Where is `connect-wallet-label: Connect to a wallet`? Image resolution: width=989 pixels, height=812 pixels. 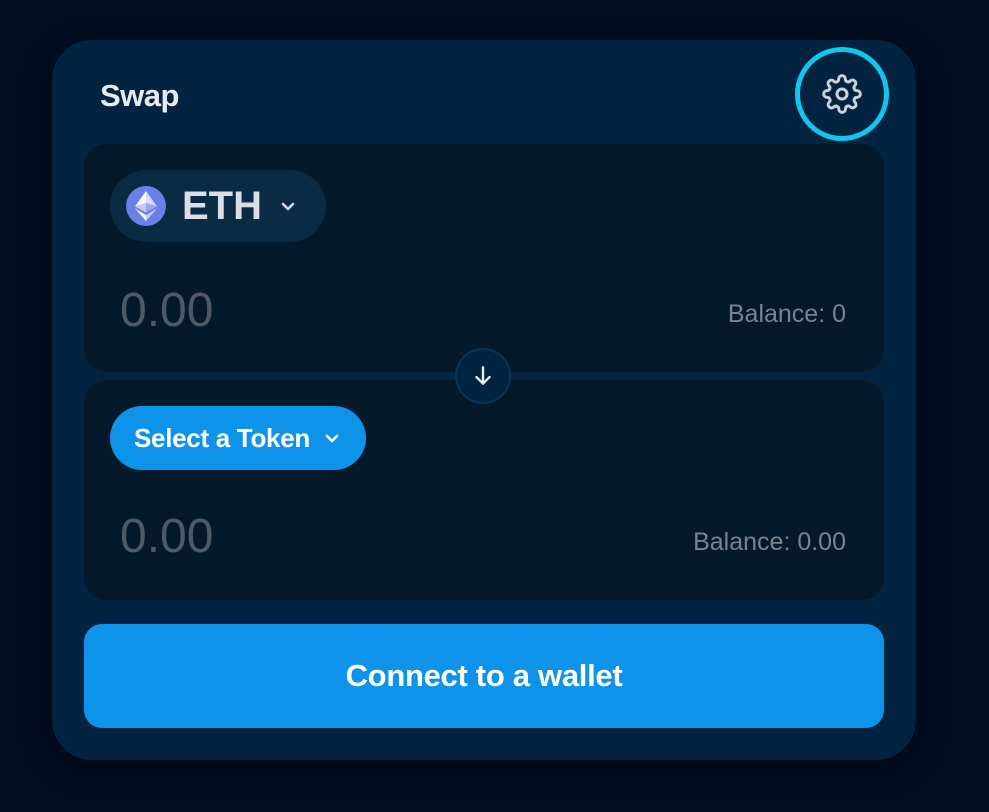
connect-wallet-label: Connect to a wallet is located at coordinates (484, 675).